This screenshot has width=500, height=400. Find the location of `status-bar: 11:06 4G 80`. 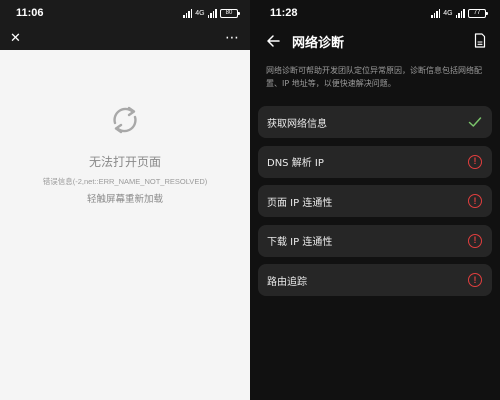

status-bar: 11:06 4G 80 is located at coordinates (125, 13).